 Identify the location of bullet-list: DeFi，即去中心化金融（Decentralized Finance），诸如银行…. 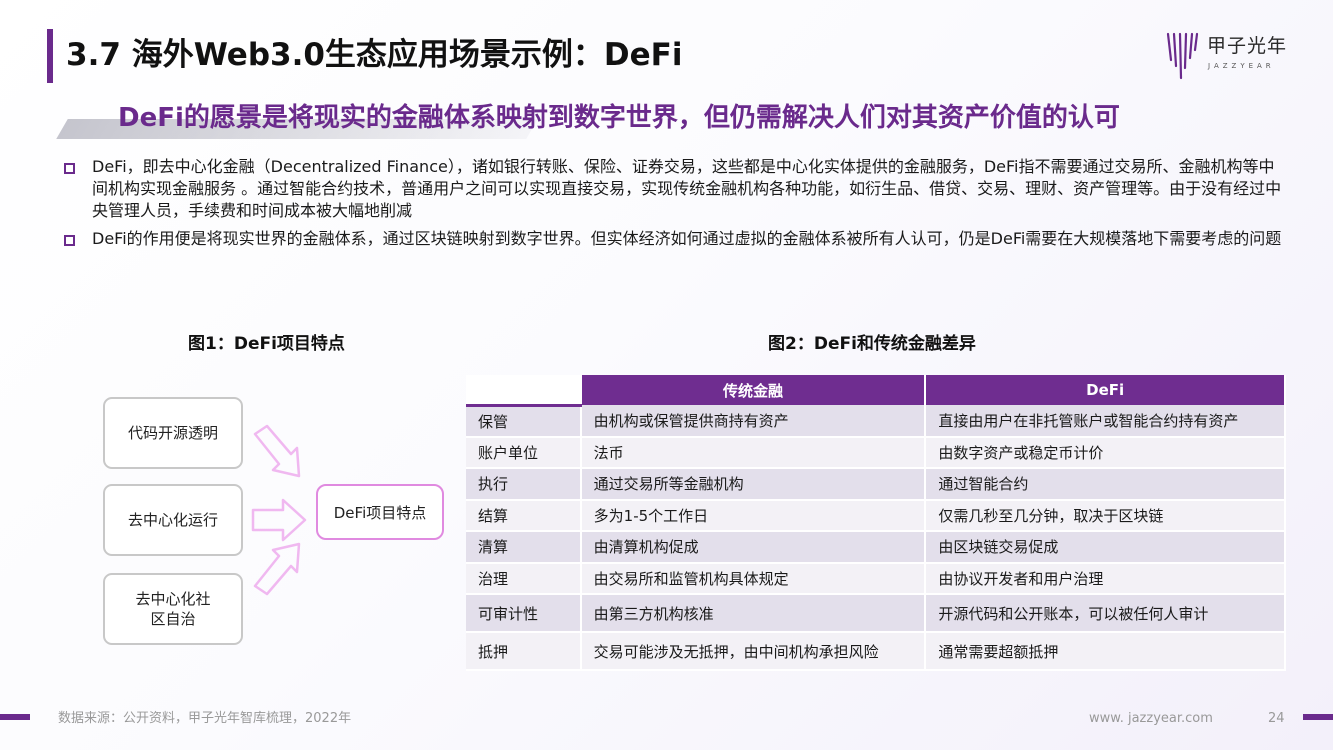
(672, 206).